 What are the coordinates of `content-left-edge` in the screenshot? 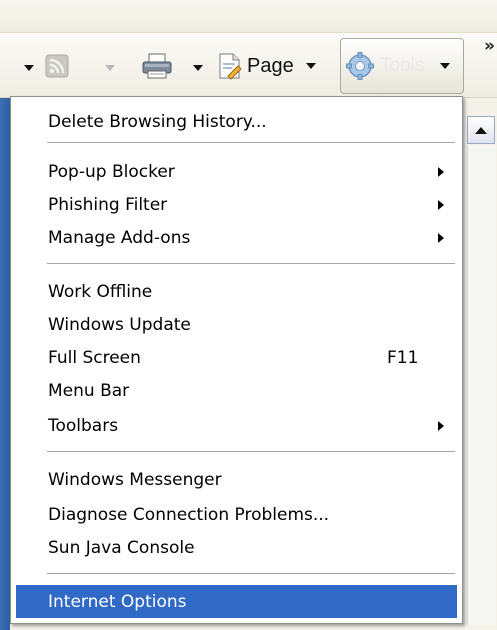 It's located at (5, 364).